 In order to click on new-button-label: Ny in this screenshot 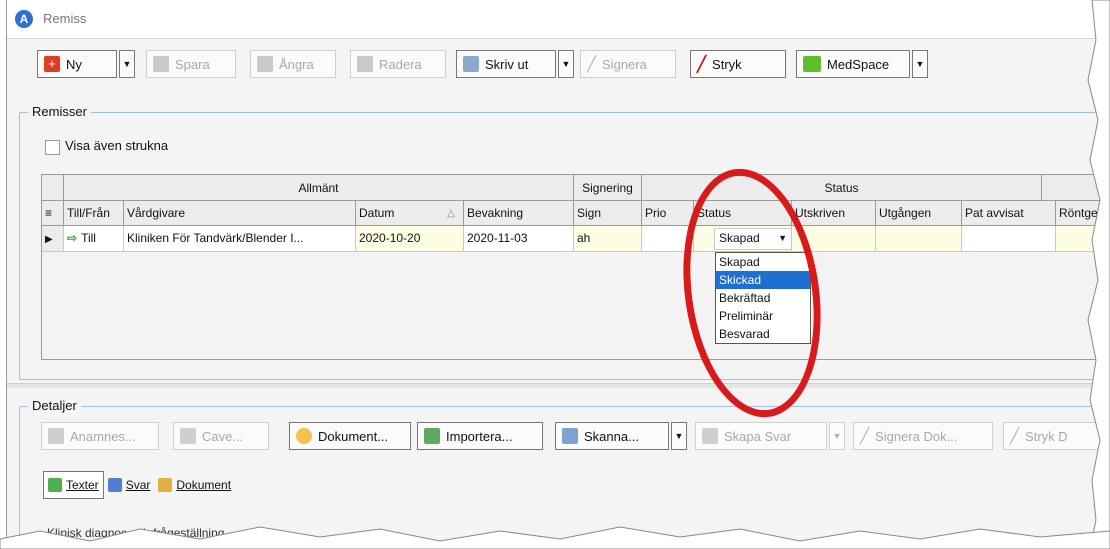, I will do `click(74, 64)`.